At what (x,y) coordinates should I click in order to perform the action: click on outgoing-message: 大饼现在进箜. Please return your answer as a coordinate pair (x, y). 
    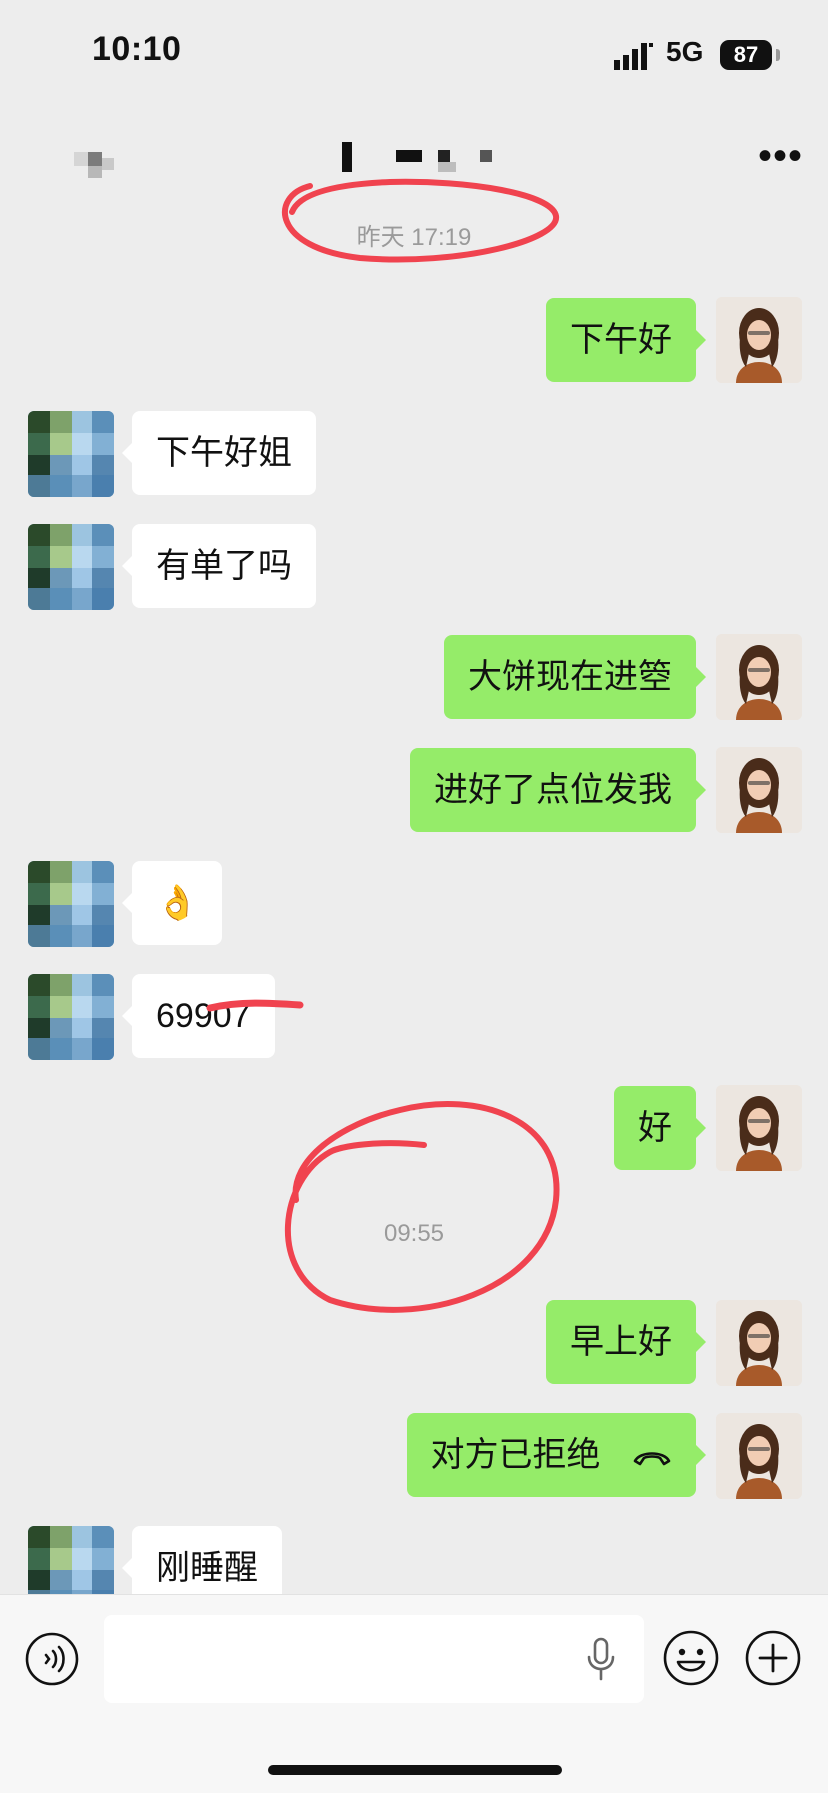
    Looking at the image, I should click on (575, 677).